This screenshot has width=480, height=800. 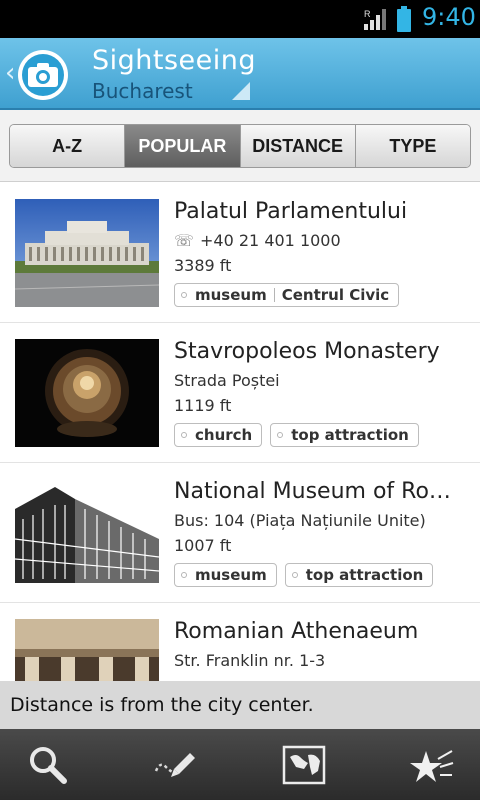 I want to click on draw-route-icon, so click(x=174, y=765).